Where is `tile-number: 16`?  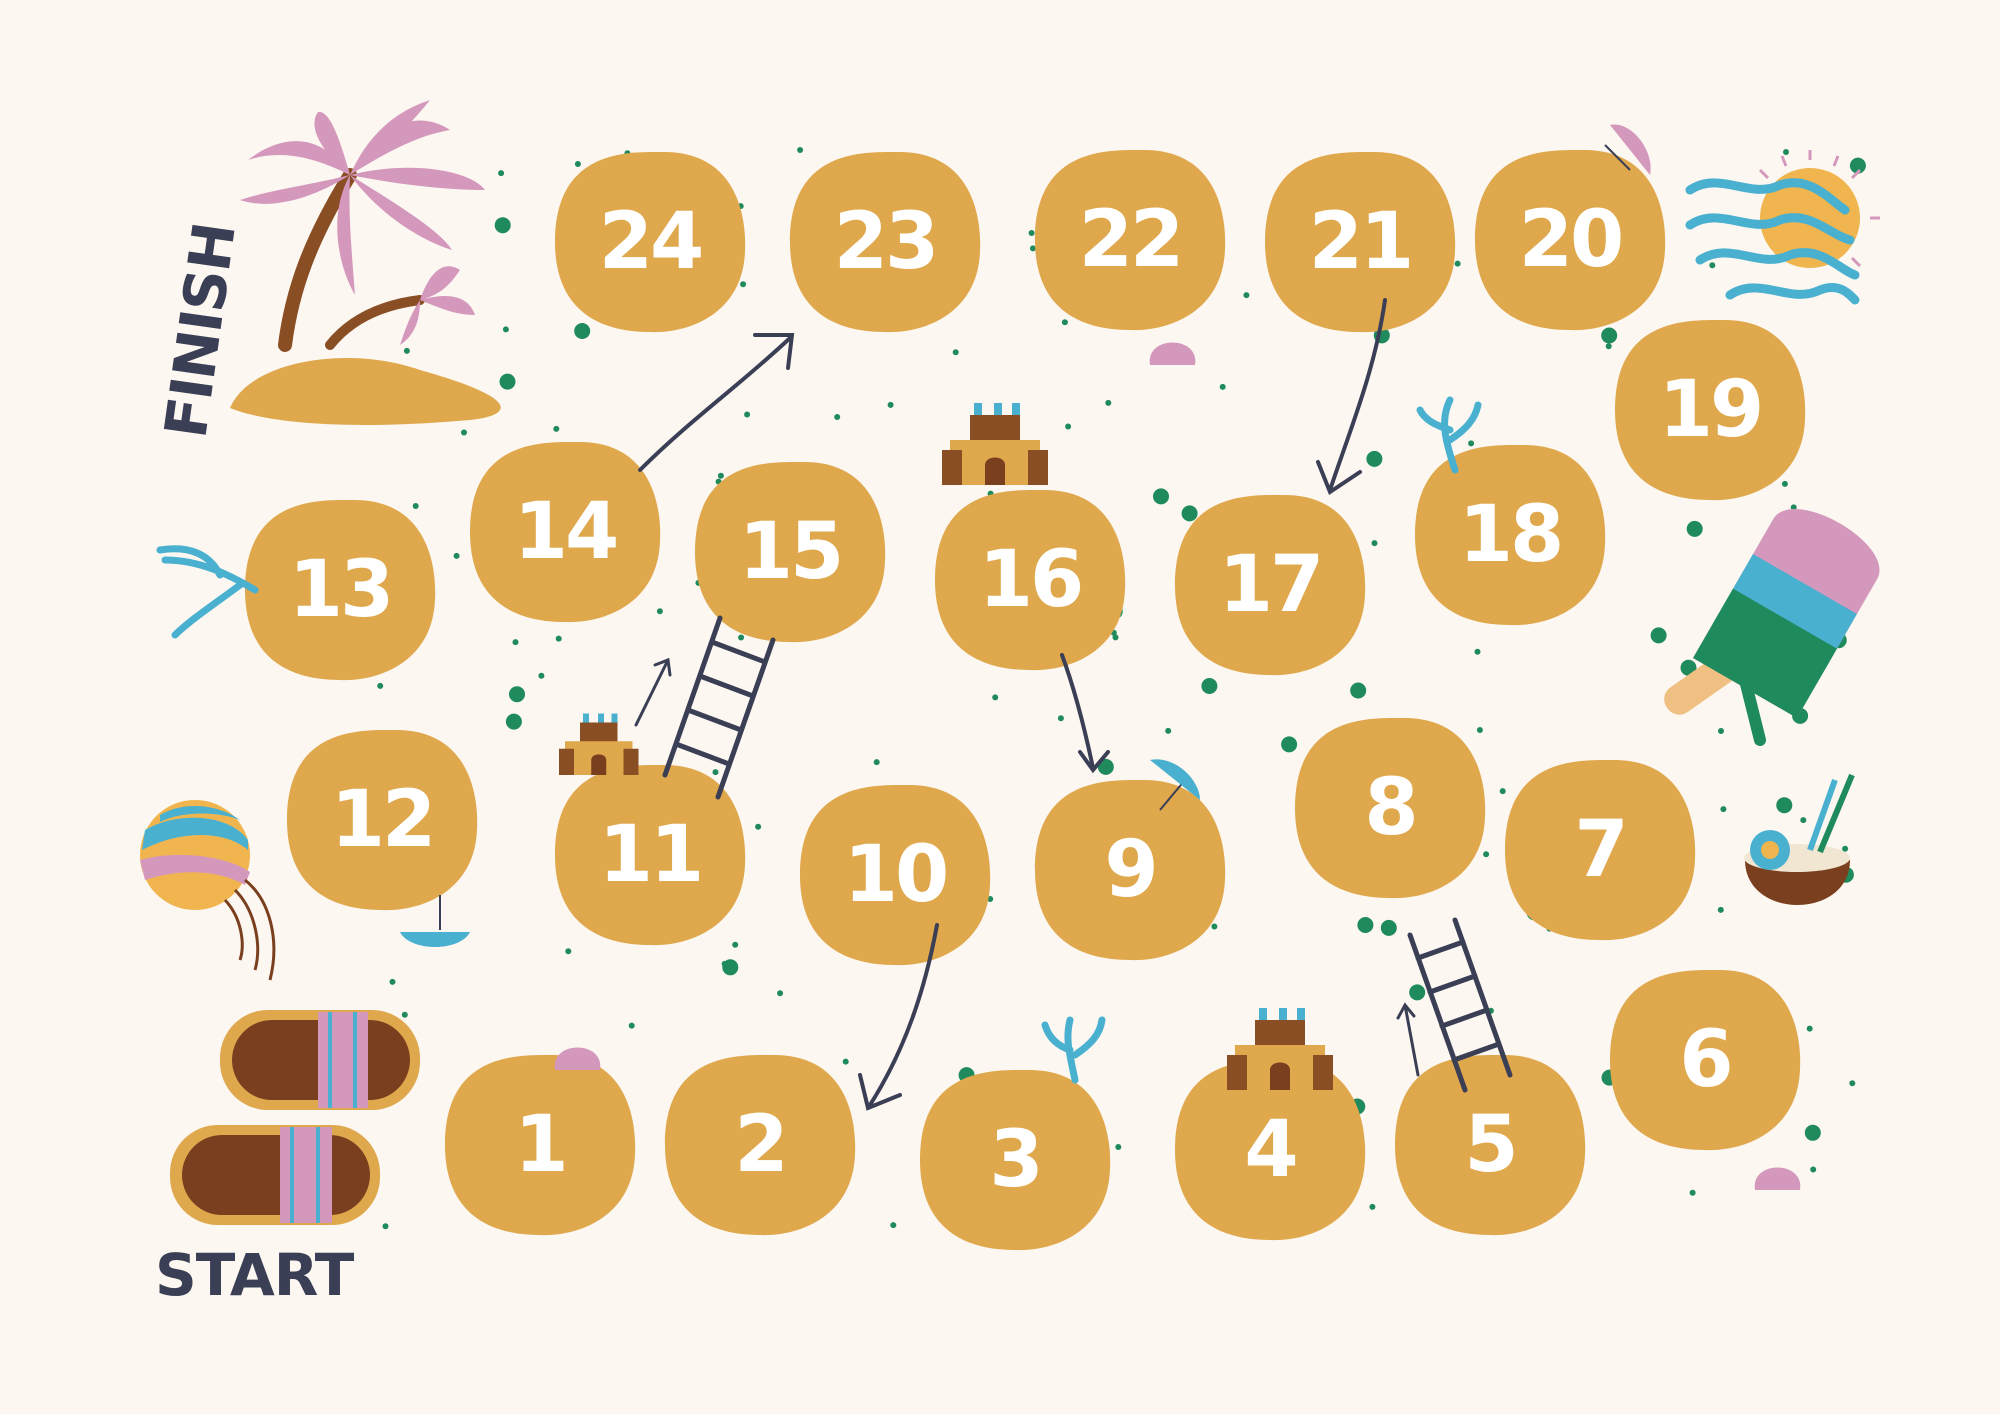
tile-number: 16 is located at coordinates (1030, 580).